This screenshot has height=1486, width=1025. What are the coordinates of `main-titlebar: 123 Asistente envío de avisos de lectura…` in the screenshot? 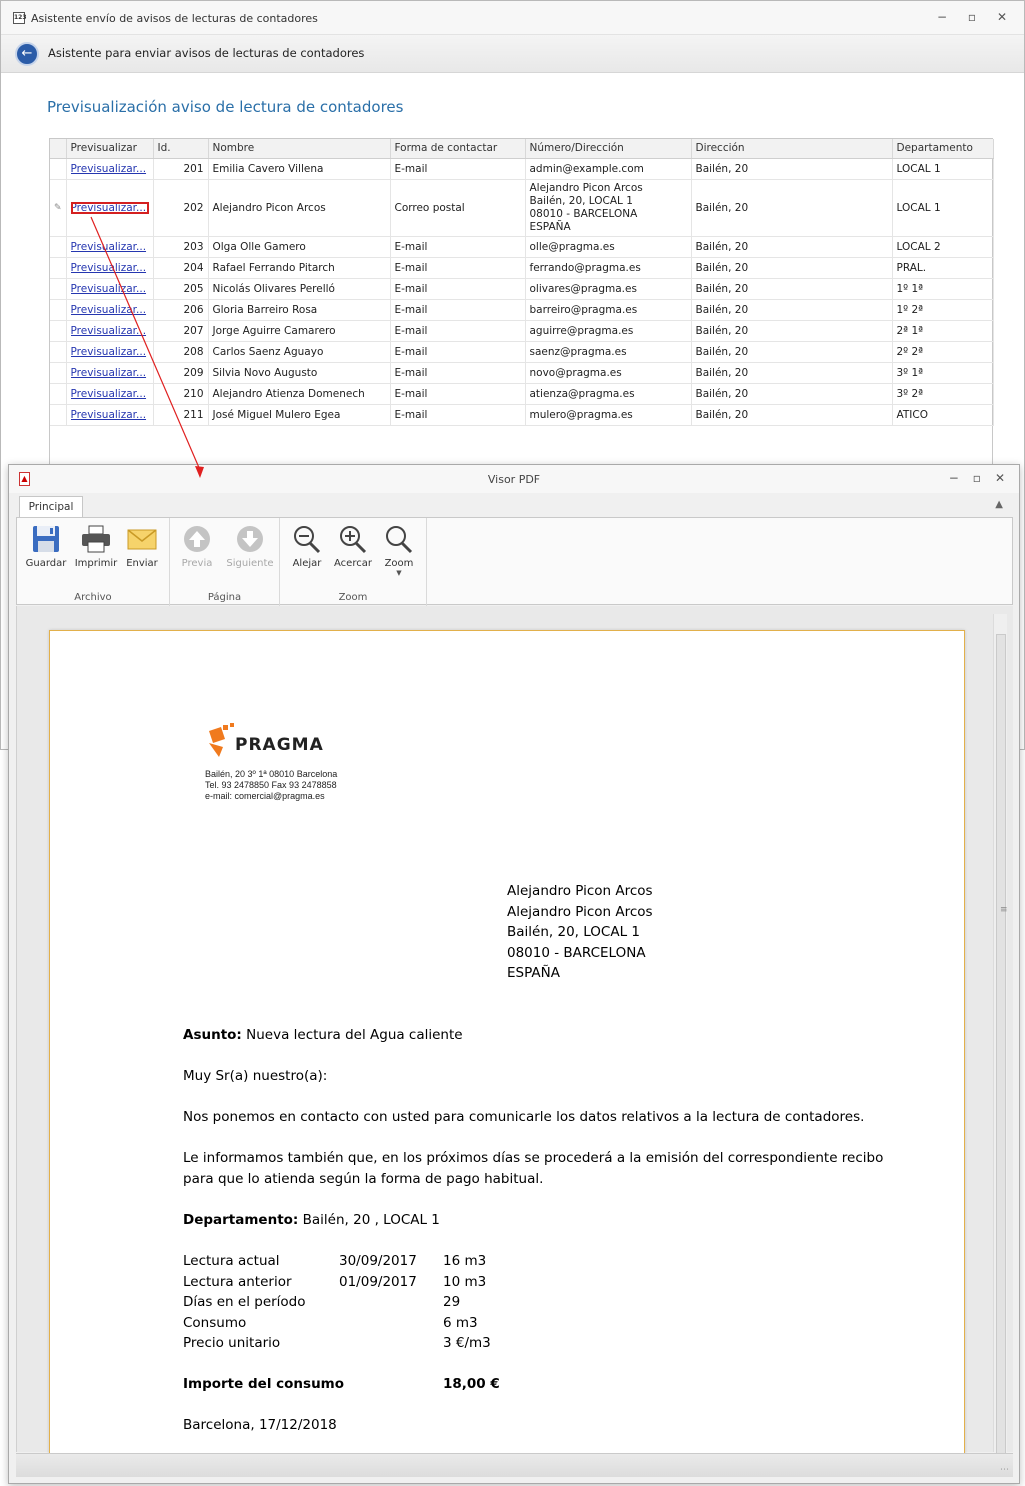 It's located at (512, 18).